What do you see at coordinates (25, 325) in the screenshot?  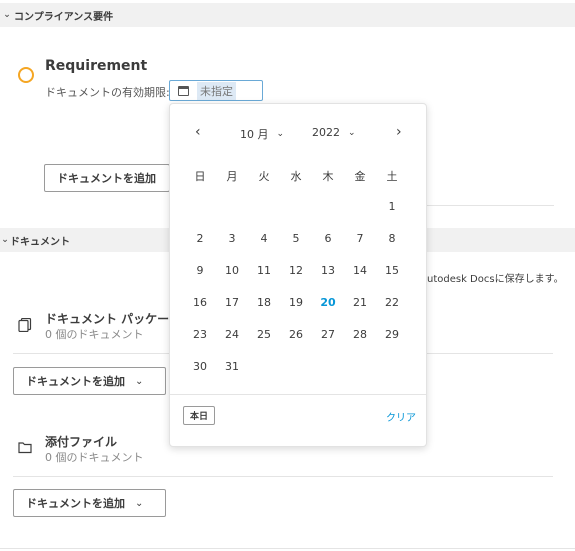 I see `document-package-icon` at bounding box center [25, 325].